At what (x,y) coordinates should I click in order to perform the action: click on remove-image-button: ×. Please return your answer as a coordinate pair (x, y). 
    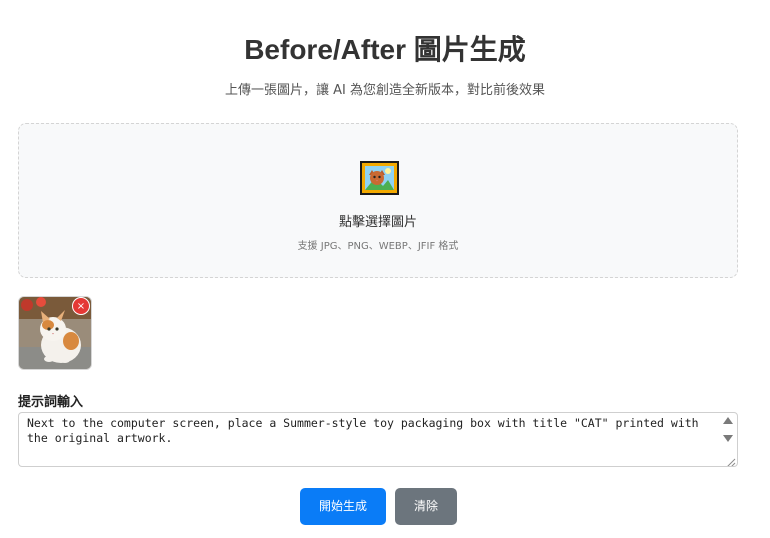
    Looking at the image, I should click on (81, 306).